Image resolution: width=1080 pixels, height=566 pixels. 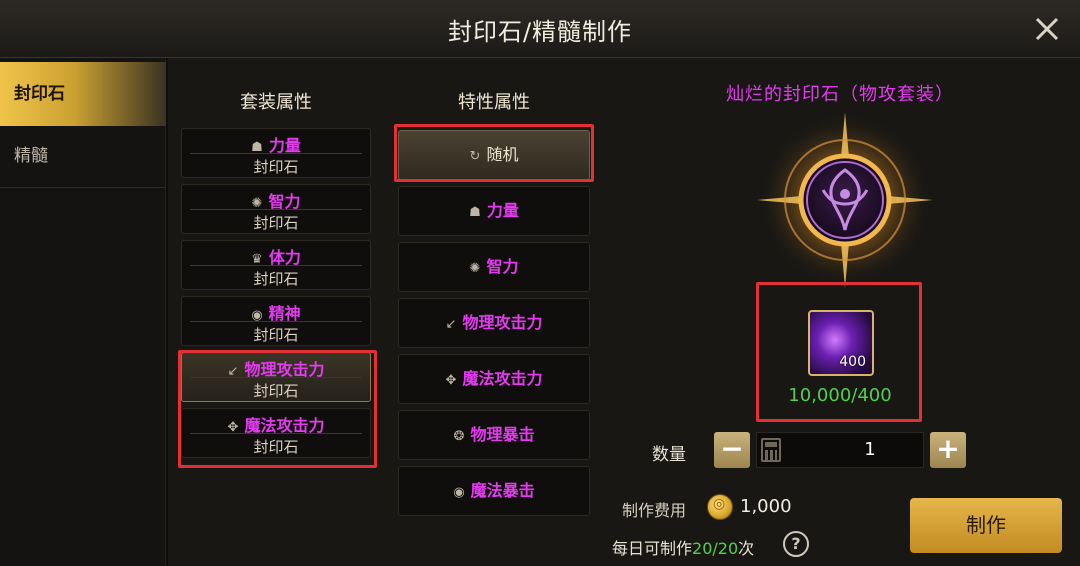 What do you see at coordinates (771, 450) in the screenshot?
I see `calculator-icon` at bounding box center [771, 450].